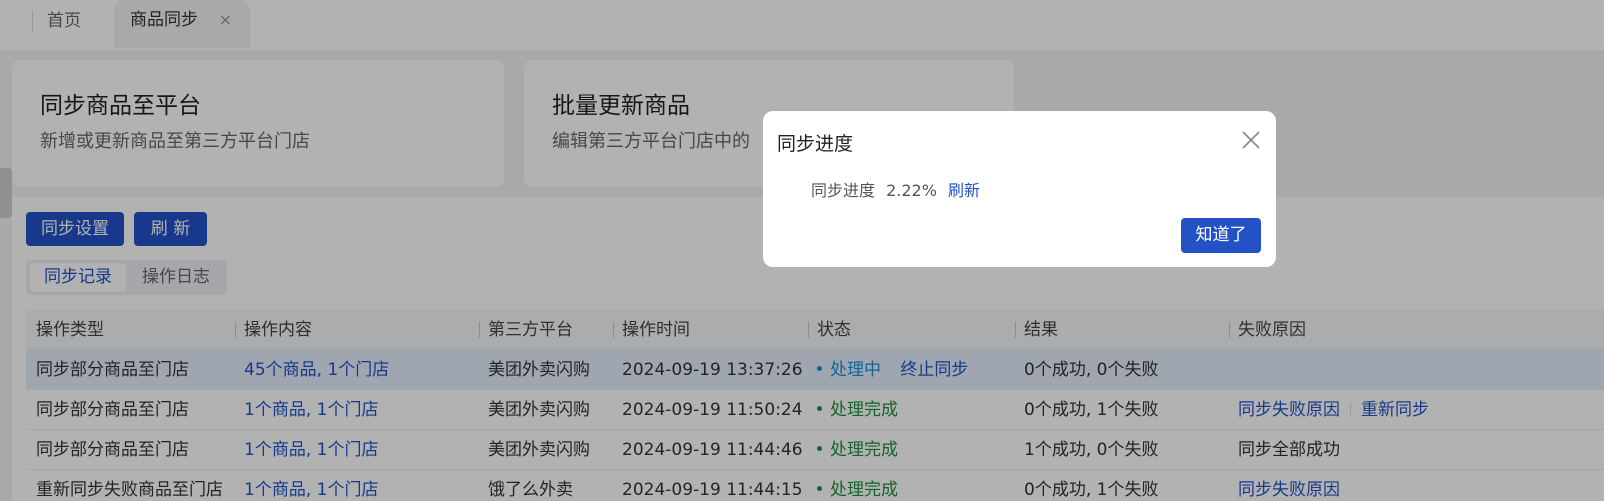 The image size is (1604, 501). I want to click on got-it-button: 知道了, so click(1221, 235).